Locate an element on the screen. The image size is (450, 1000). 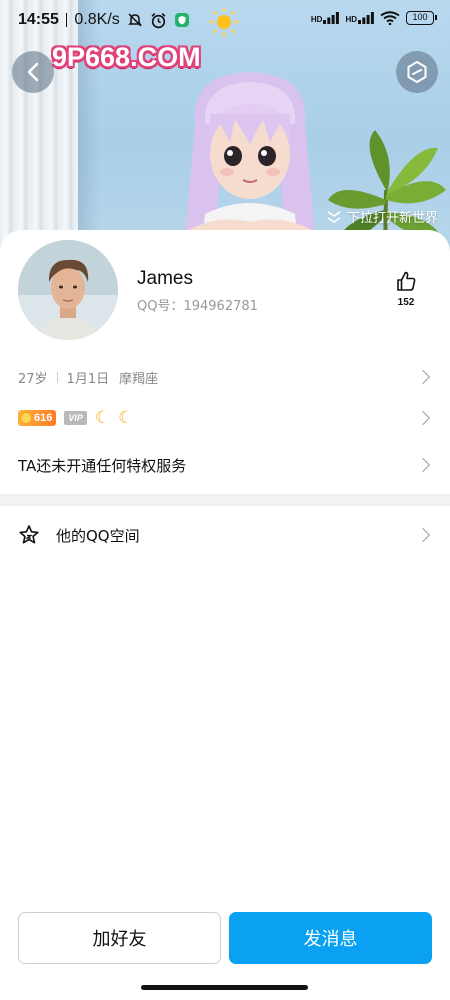
badges-row: 616 VIP ☾ ☾ is located at coordinates (225, 418).